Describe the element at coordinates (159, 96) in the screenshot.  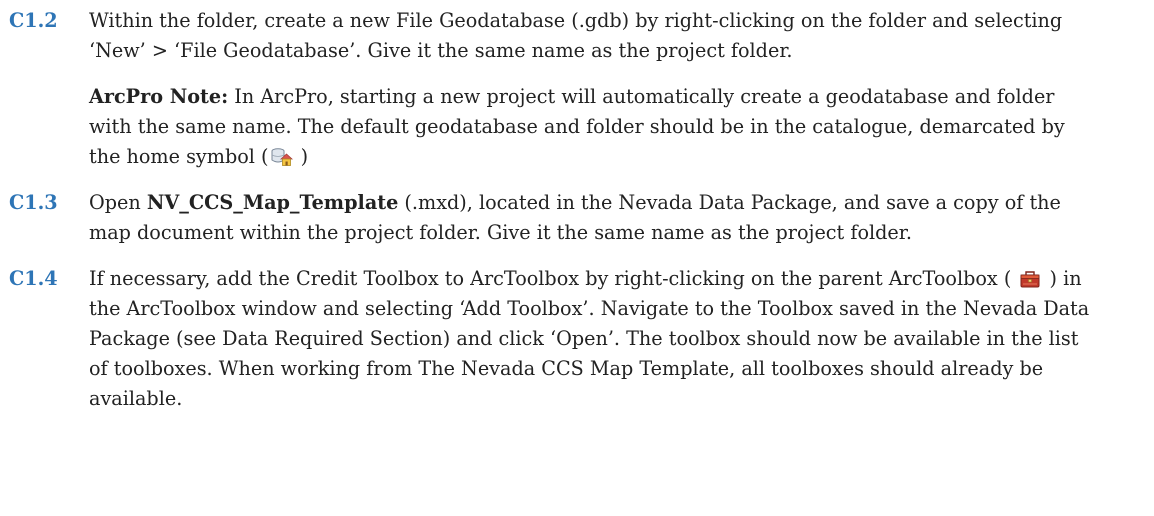
I see `note-label: ArcPro Note:` at that location.